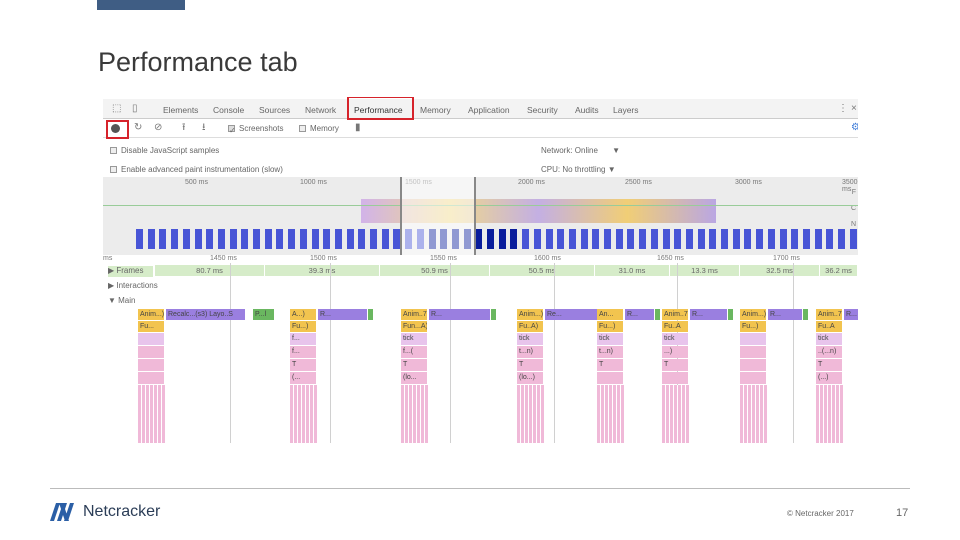 This screenshot has height=540, width=960. Describe the element at coordinates (489, 110) in the screenshot. I see `tab-application: Application` at that location.